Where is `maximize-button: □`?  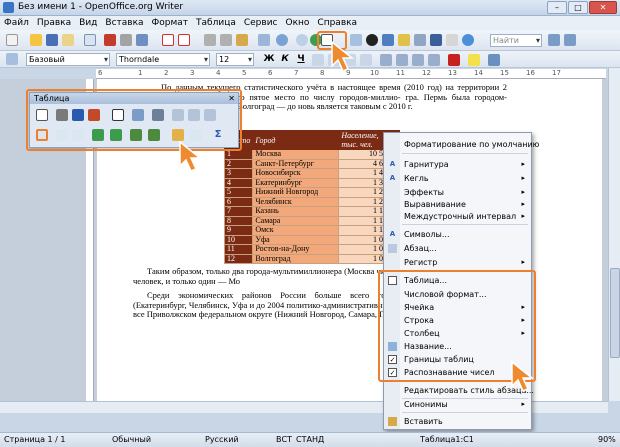 maximize-button: □ is located at coordinates (578, 7).